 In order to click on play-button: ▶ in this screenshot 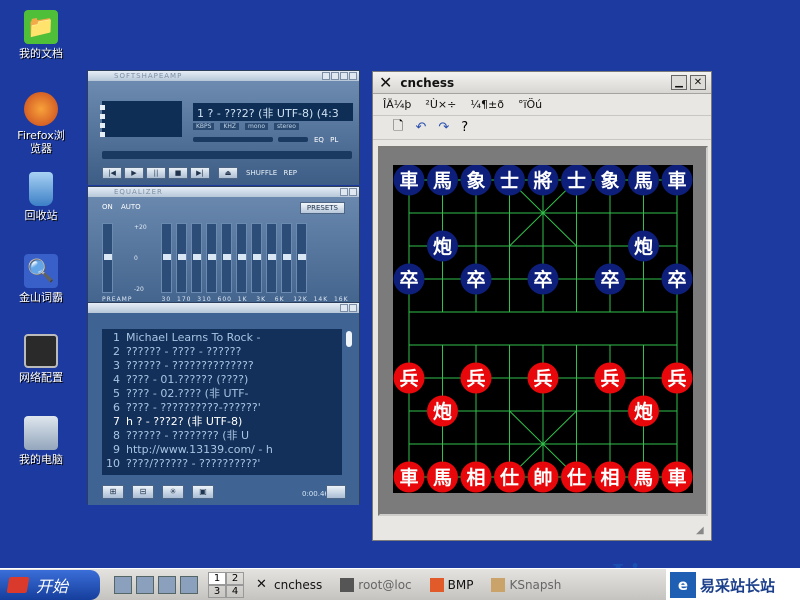, I will do `click(134, 173)`.